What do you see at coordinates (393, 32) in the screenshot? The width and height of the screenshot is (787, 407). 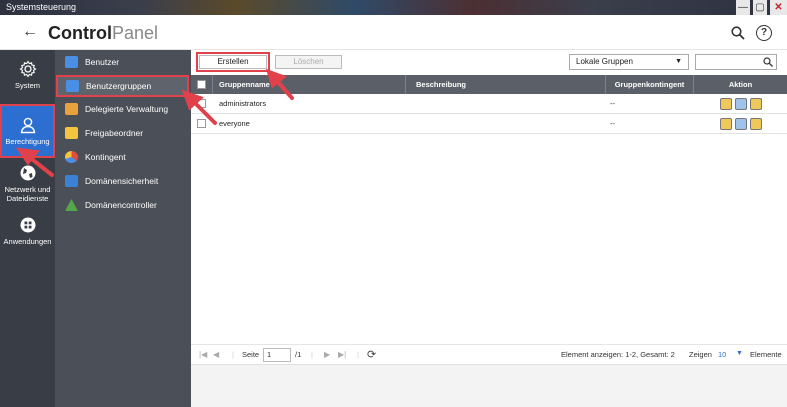 I see `app-header: ← ControlPanel ?` at bounding box center [393, 32].